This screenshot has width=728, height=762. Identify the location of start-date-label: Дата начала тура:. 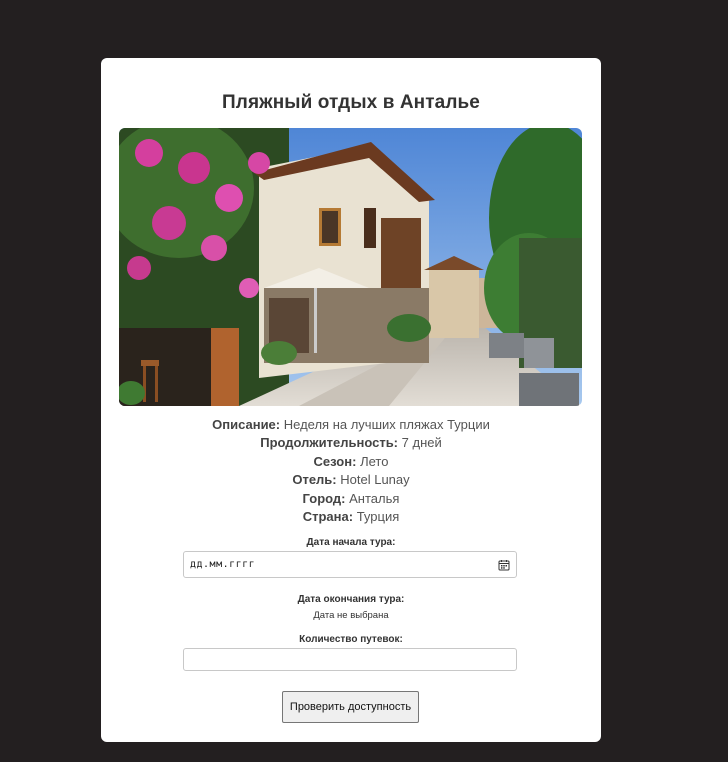
(351, 542).